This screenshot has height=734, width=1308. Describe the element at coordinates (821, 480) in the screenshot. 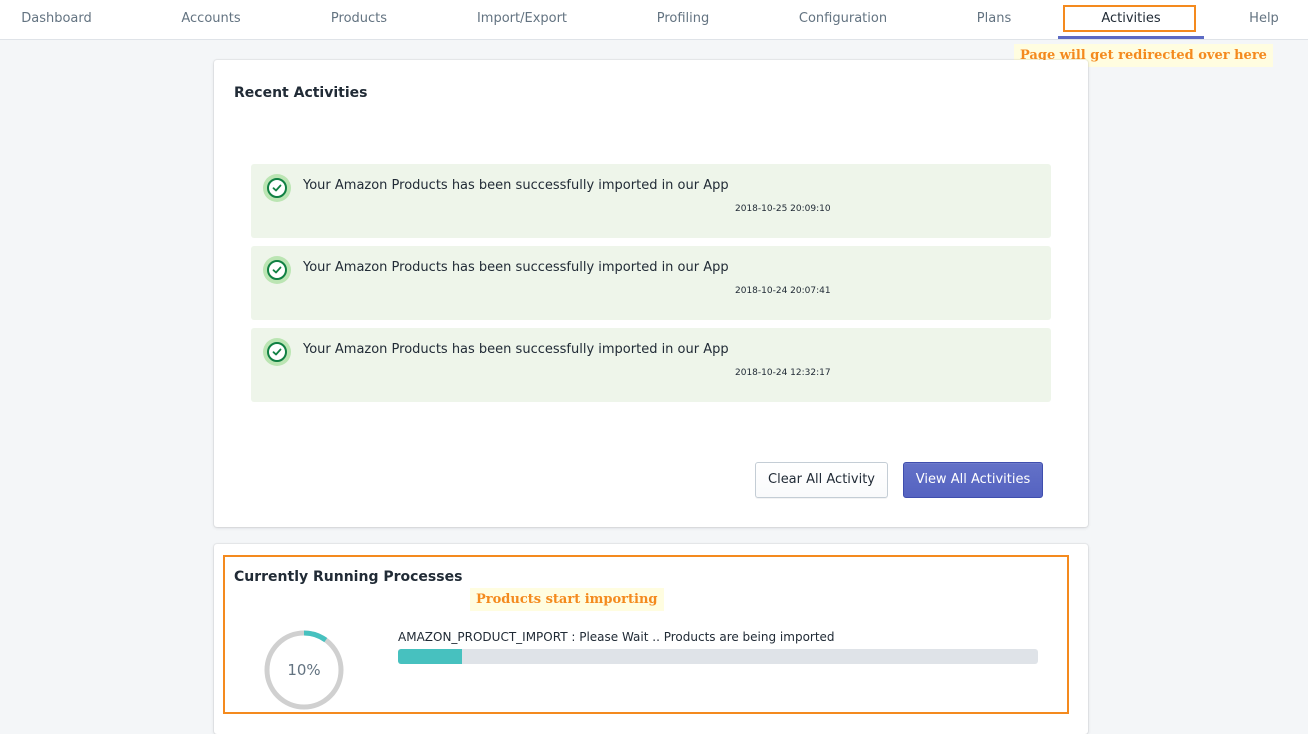

I see `clear-all-activity-button: Clear All Activity` at that location.